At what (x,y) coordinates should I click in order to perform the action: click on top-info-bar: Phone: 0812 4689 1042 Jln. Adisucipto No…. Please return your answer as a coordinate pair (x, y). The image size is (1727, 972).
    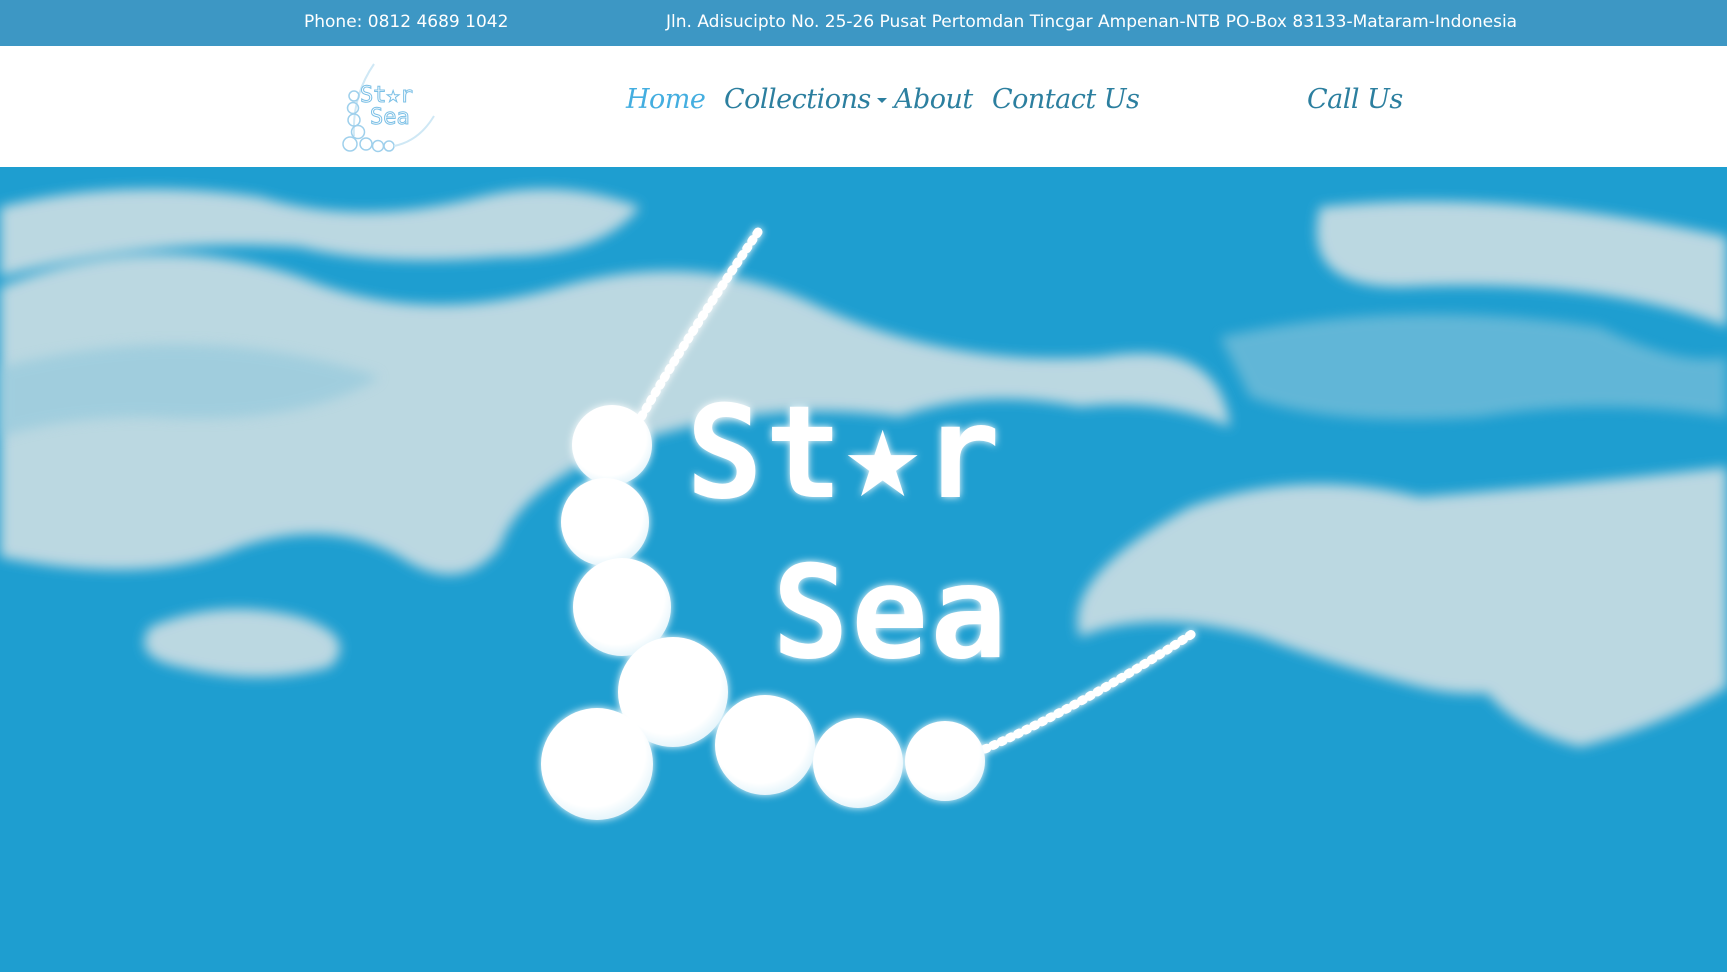
    Looking at the image, I should click on (863, 23).